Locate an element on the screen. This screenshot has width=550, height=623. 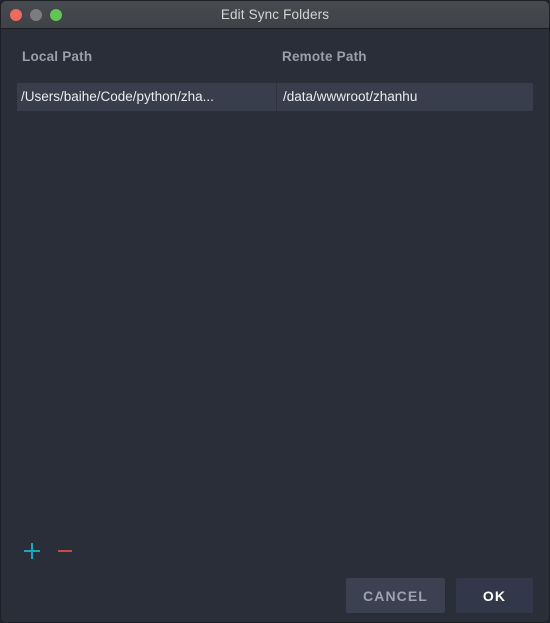
table-header-row: Local Path Remote Path is located at coordinates (275, 62).